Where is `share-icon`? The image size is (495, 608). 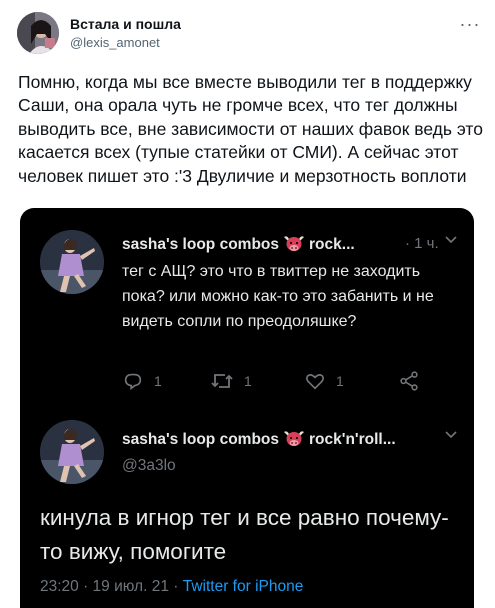
share-icon is located at coordinates (409, 381).